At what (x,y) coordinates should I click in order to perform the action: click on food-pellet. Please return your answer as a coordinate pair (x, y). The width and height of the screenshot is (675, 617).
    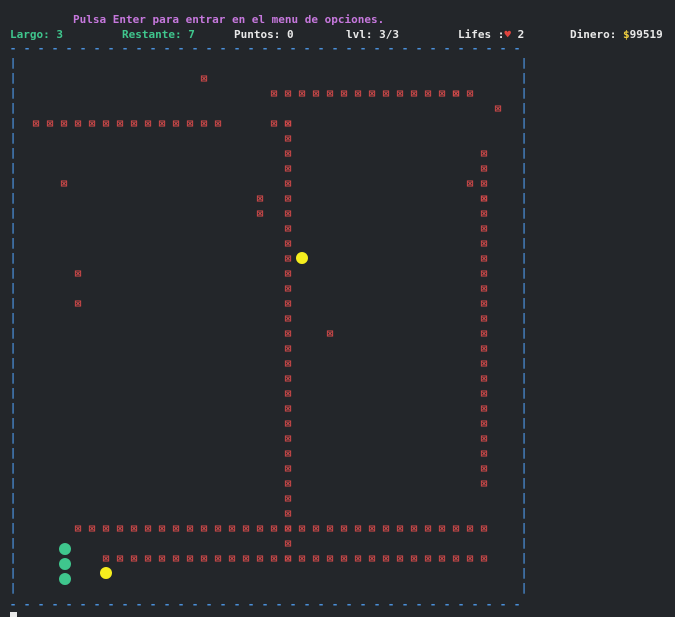
    Looking at the image, I should click on (106, 573).